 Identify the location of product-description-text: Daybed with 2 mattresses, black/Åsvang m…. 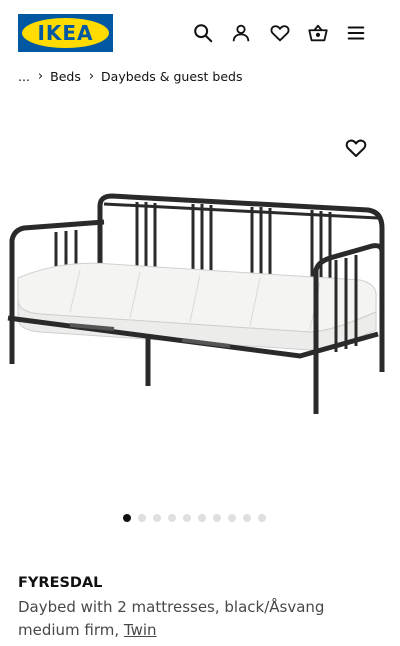
(171, 618).